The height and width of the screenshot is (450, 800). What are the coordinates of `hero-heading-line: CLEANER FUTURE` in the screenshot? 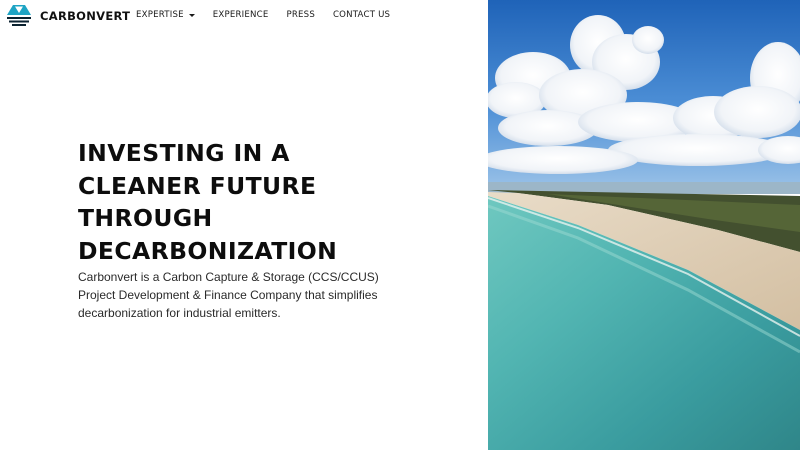 It's located at (197, 185).